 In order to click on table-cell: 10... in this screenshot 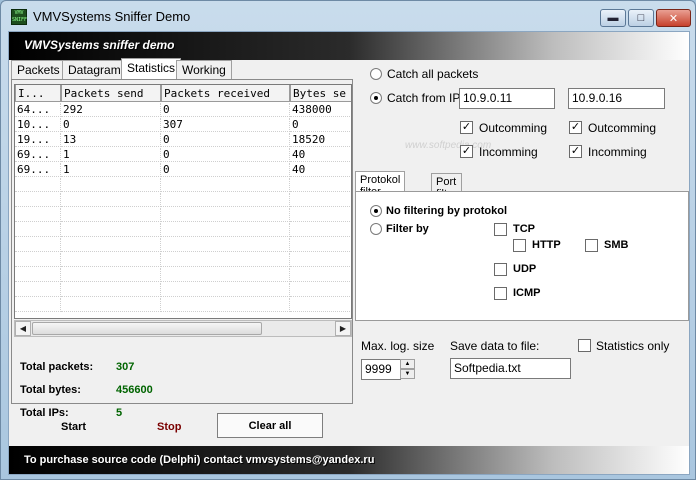, I will do `click(38, 125)`.